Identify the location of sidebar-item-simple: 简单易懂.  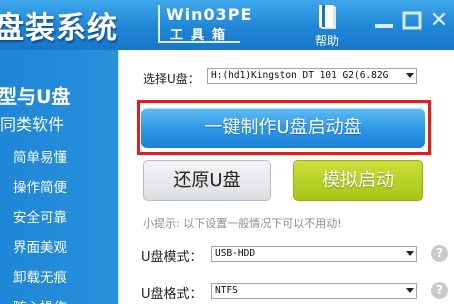
(40, 156).